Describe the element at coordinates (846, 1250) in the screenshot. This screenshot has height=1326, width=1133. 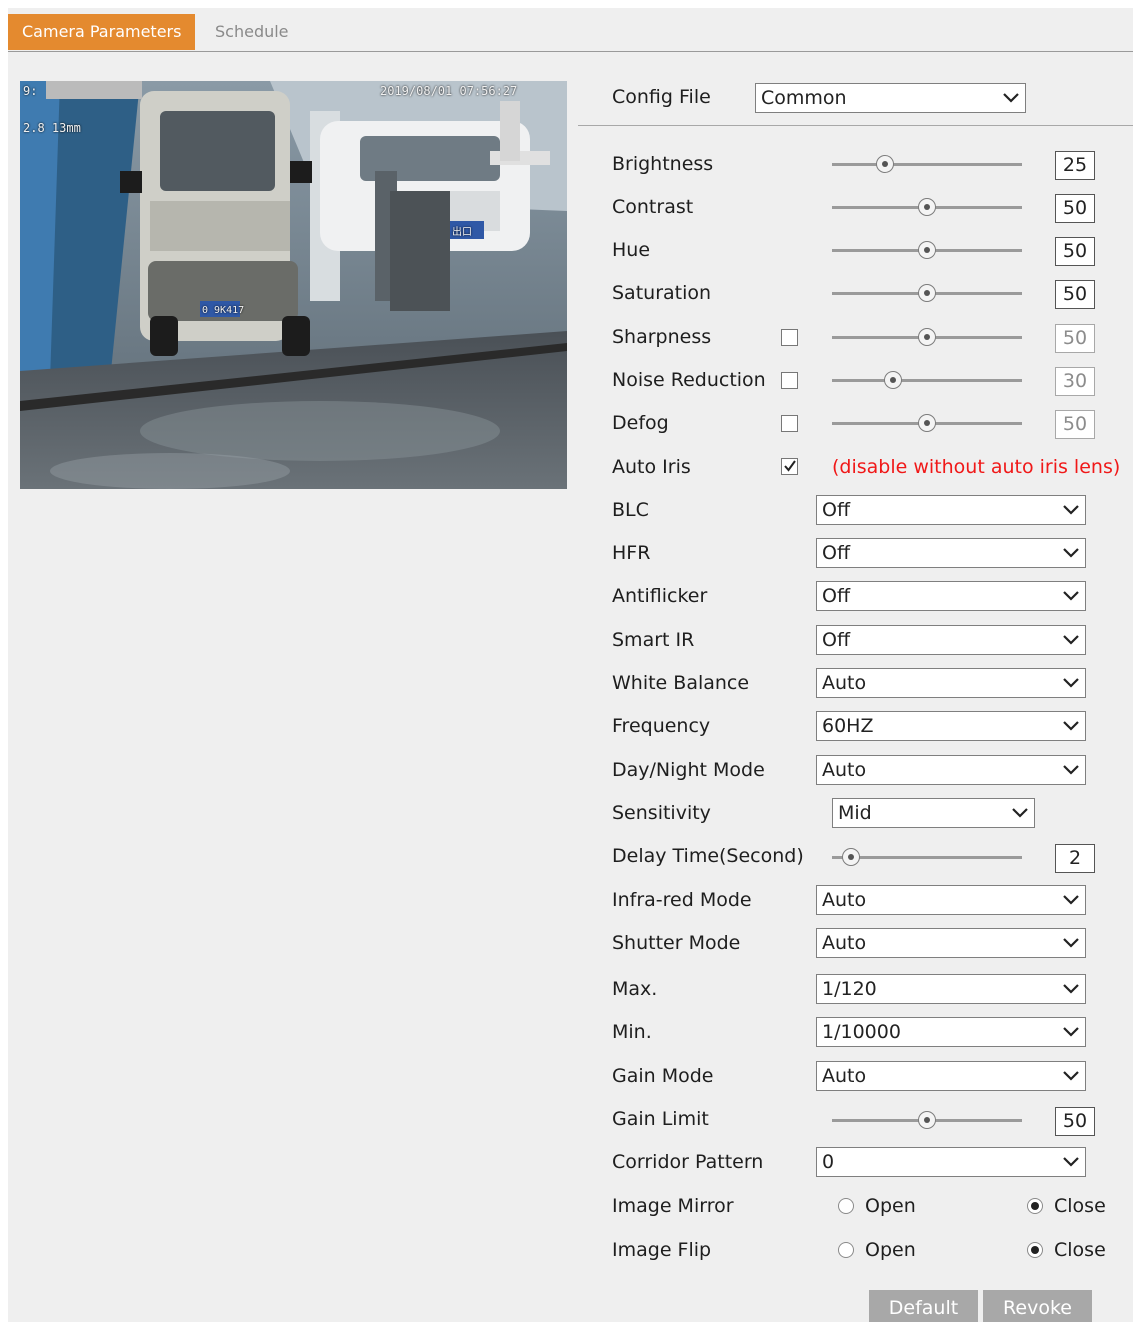
I see `image-flip-open-radio` at that location.